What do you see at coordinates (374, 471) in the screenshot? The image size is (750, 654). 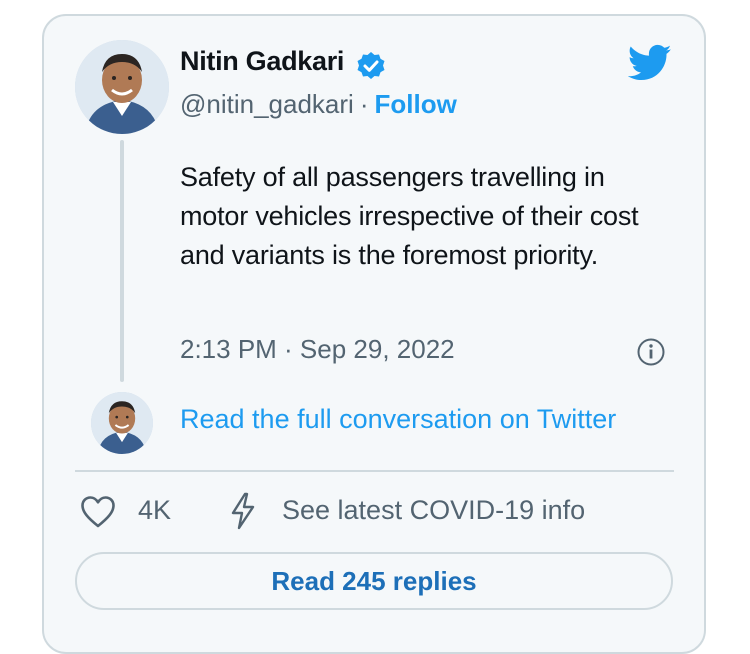 I see `divider` at bounding box center [374, 471].